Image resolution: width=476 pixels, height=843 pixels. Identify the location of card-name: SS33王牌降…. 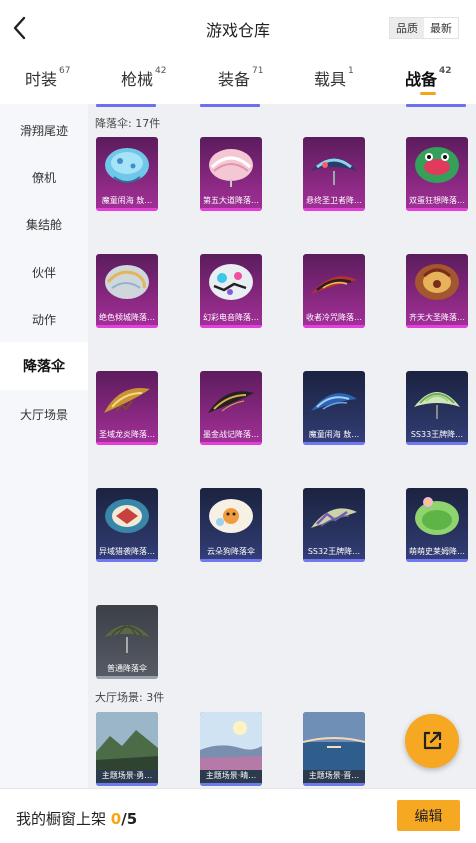
(437, 434).